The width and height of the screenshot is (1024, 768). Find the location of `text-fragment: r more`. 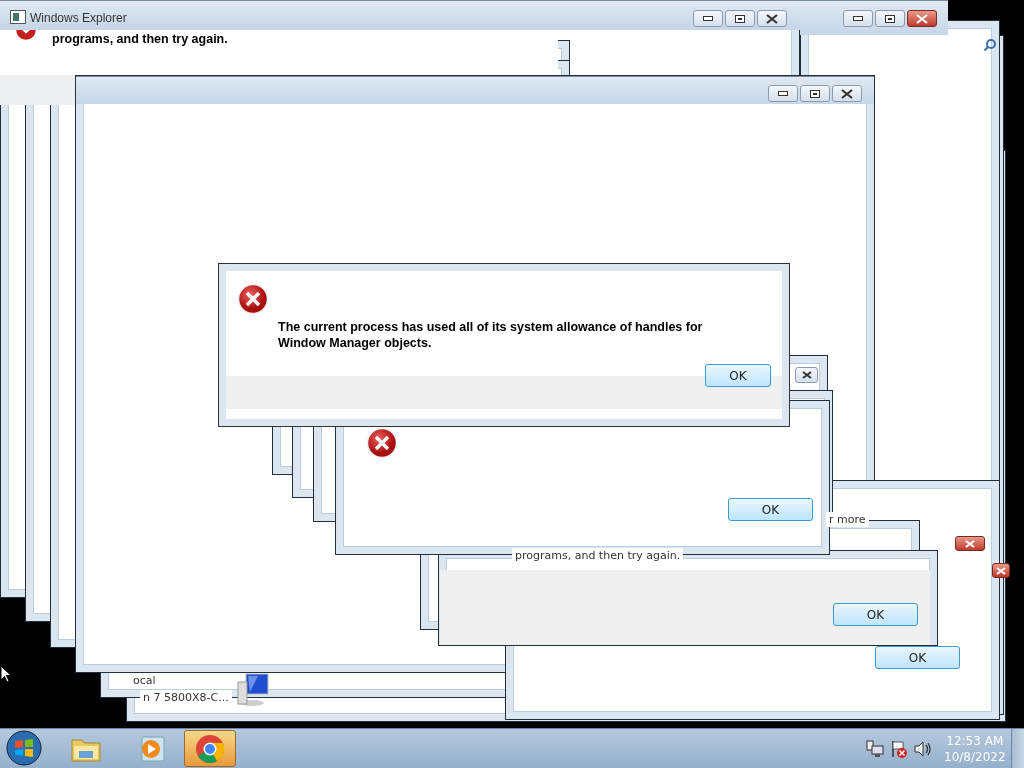

text-fragment: r more is located at coordinates (847, 519).